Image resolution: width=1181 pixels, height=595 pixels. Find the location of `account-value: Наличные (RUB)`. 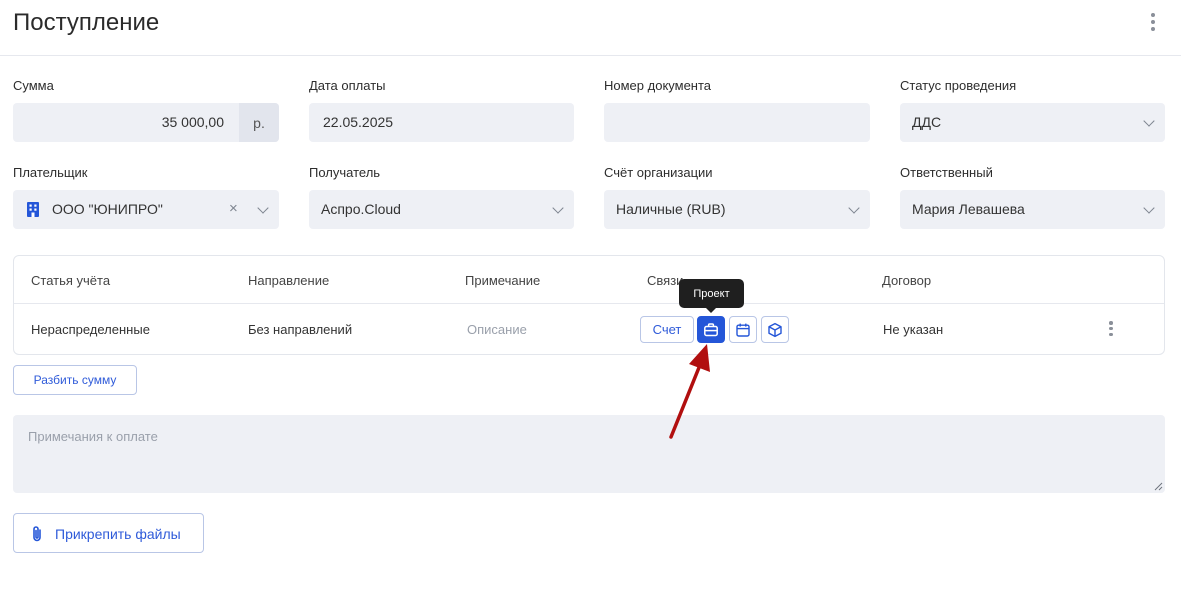

account-value: Наличные (RUB) is located at coordinates (671, 209).